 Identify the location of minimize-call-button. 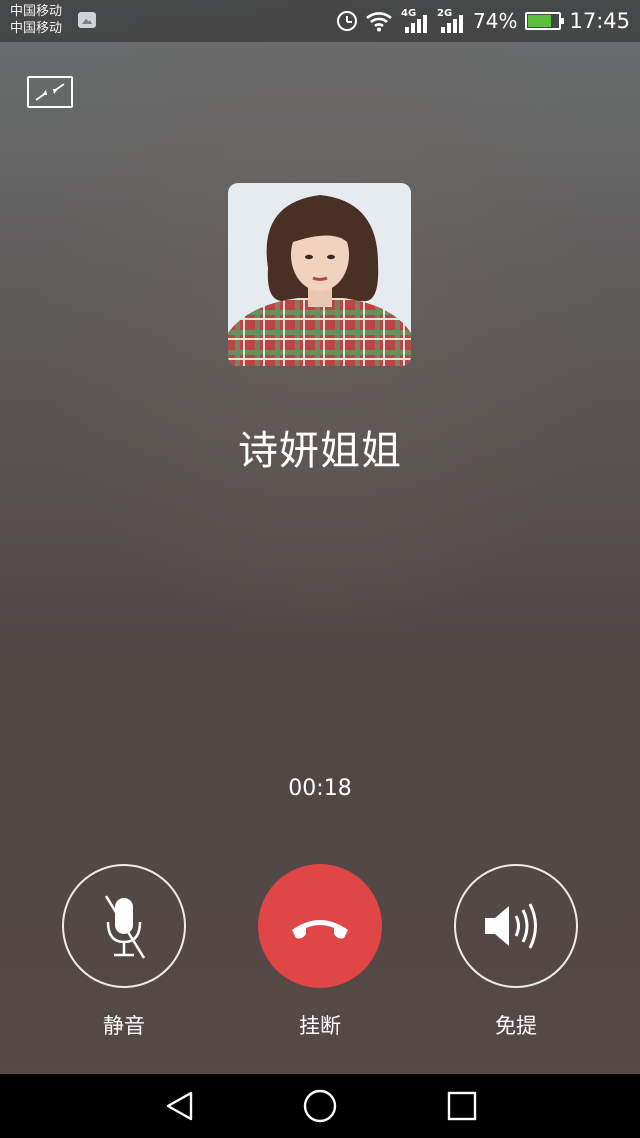
(50, 92).